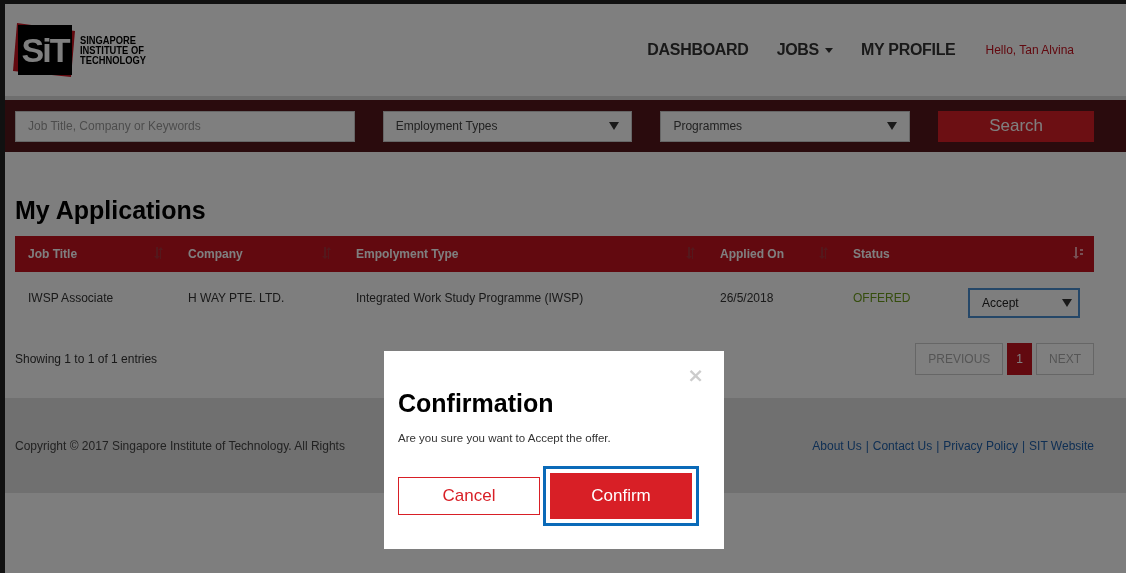 This screenshot has height=573, width=1126. What do you see at coordinates (507, 126) in the screenshot?
I see `dropdown-field: Employment Types` at bounding box center [507, 126].